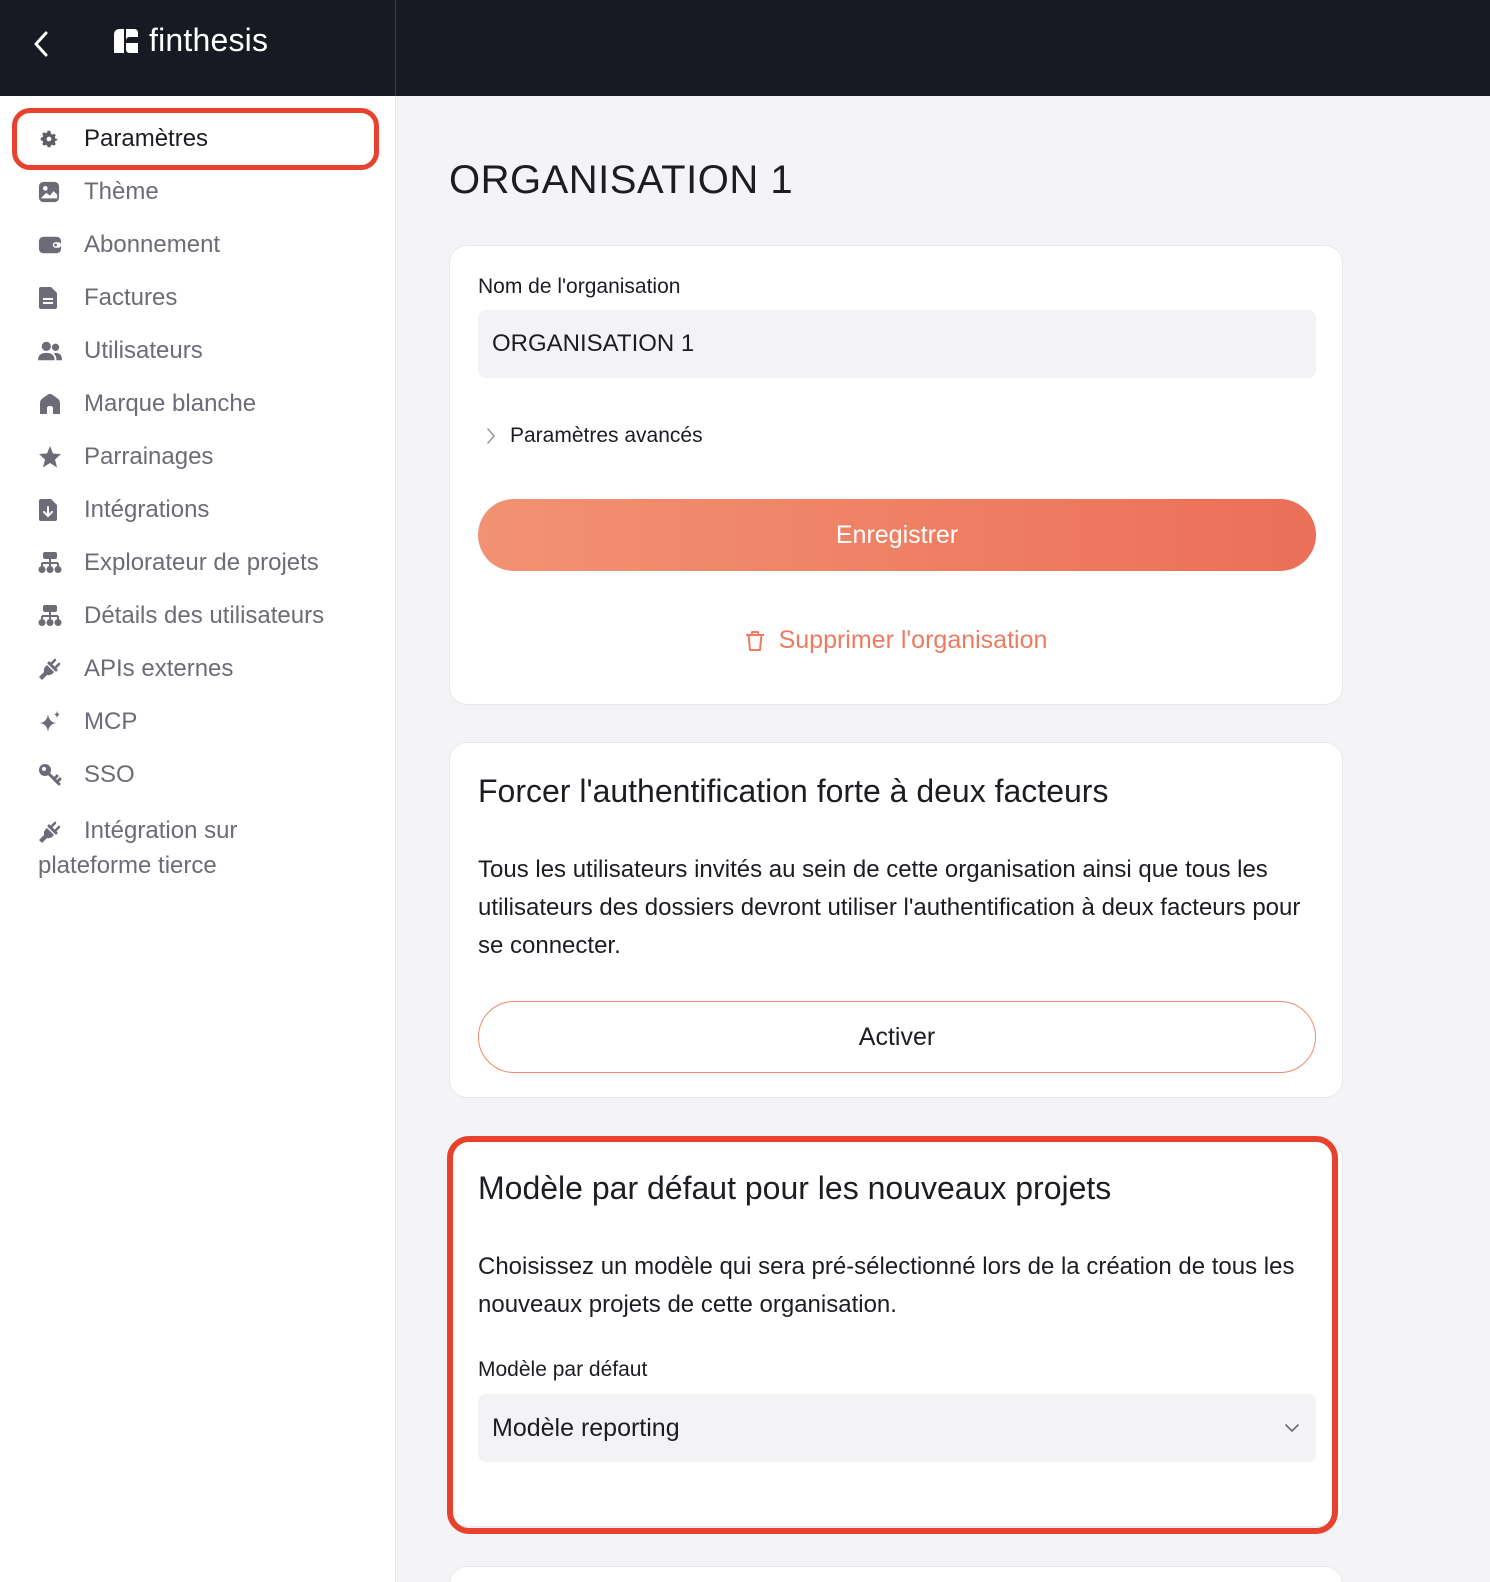 The width and height of the screenshot is (1490, 1582). What do you see at coordinates (897, 344) in the screenshot?
I see `org-name-input: ORGANISATION 1` at bounding box center [897, 344].